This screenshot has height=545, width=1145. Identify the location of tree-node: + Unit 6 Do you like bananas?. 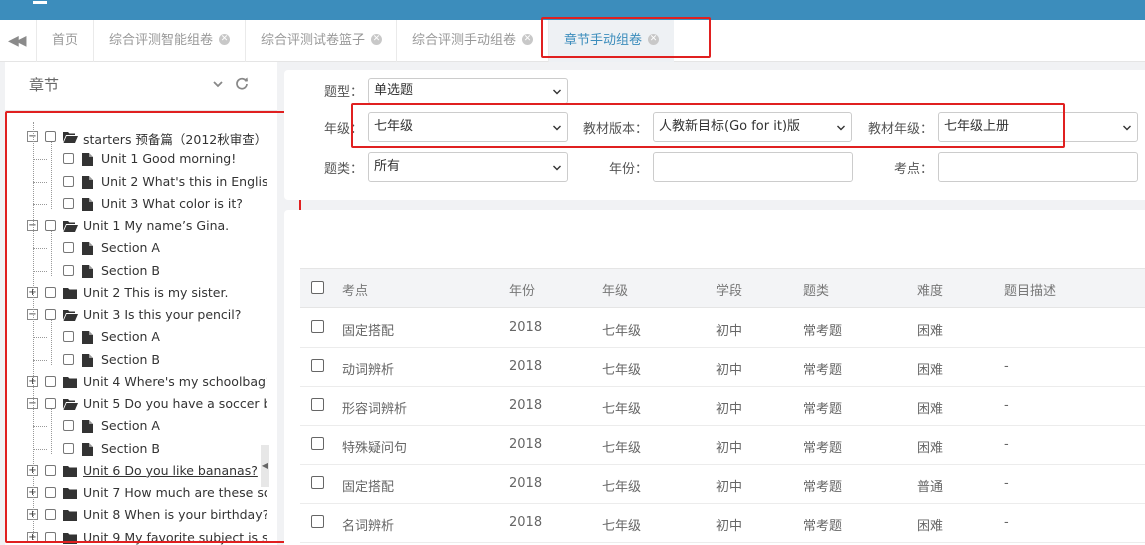
(136, 471).